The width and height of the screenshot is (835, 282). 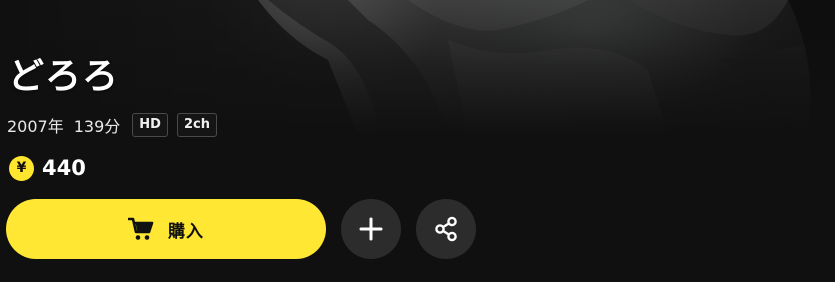 I want to click on buy-button-label: 購入, so click(x=186, y=231).